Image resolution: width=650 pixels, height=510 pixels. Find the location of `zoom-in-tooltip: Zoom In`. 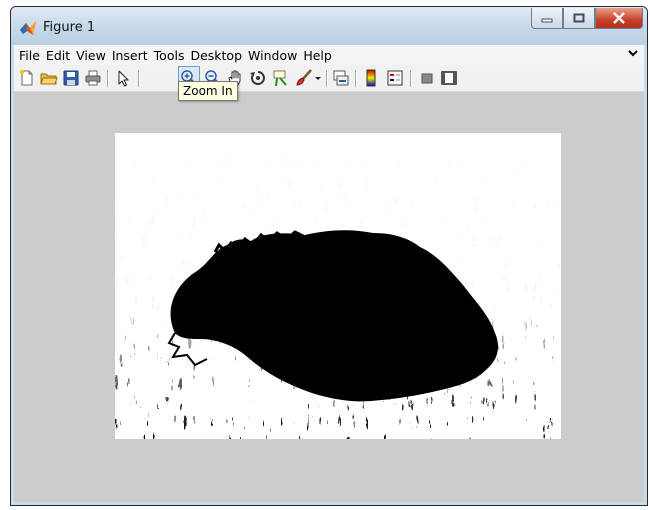

zoom-in-tooltip: Zoom In is located at coordinates (208, 91).